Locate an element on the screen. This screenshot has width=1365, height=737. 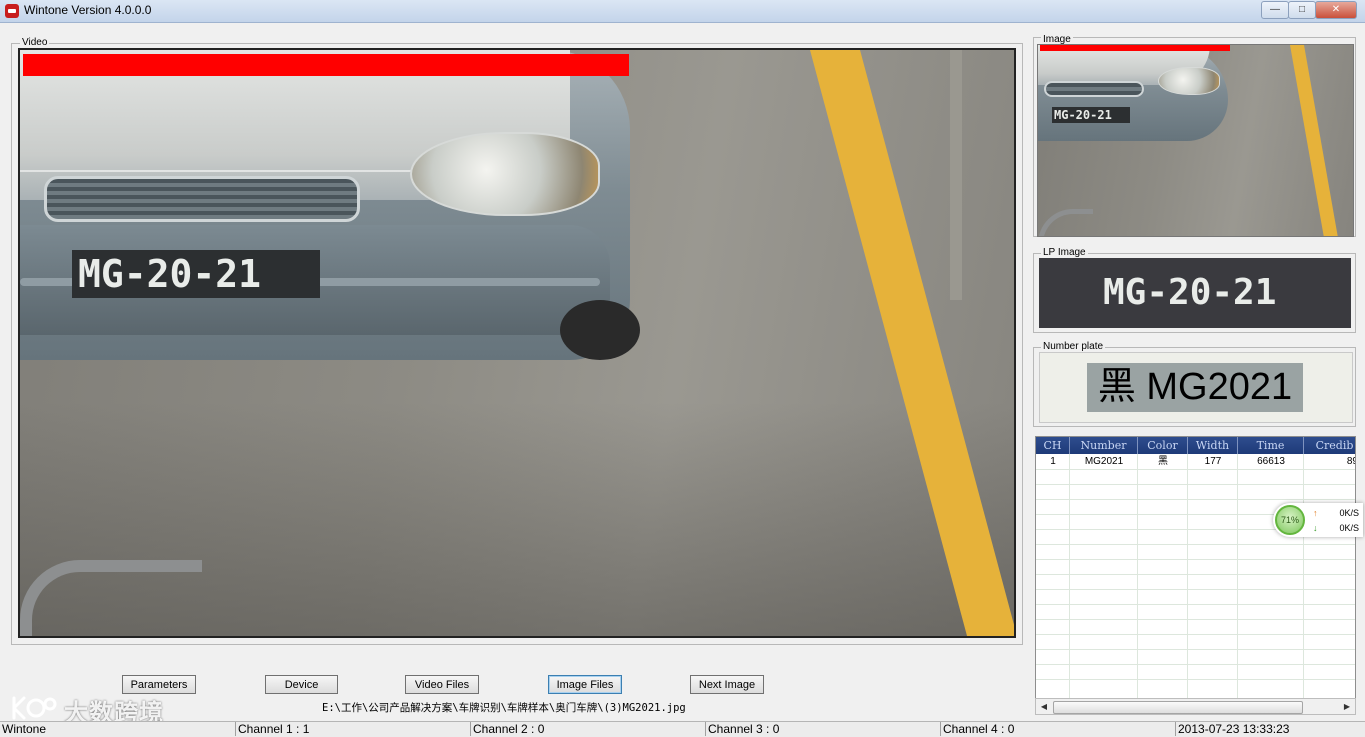
column-header-color: Color is located at coordinates (1163, 445).